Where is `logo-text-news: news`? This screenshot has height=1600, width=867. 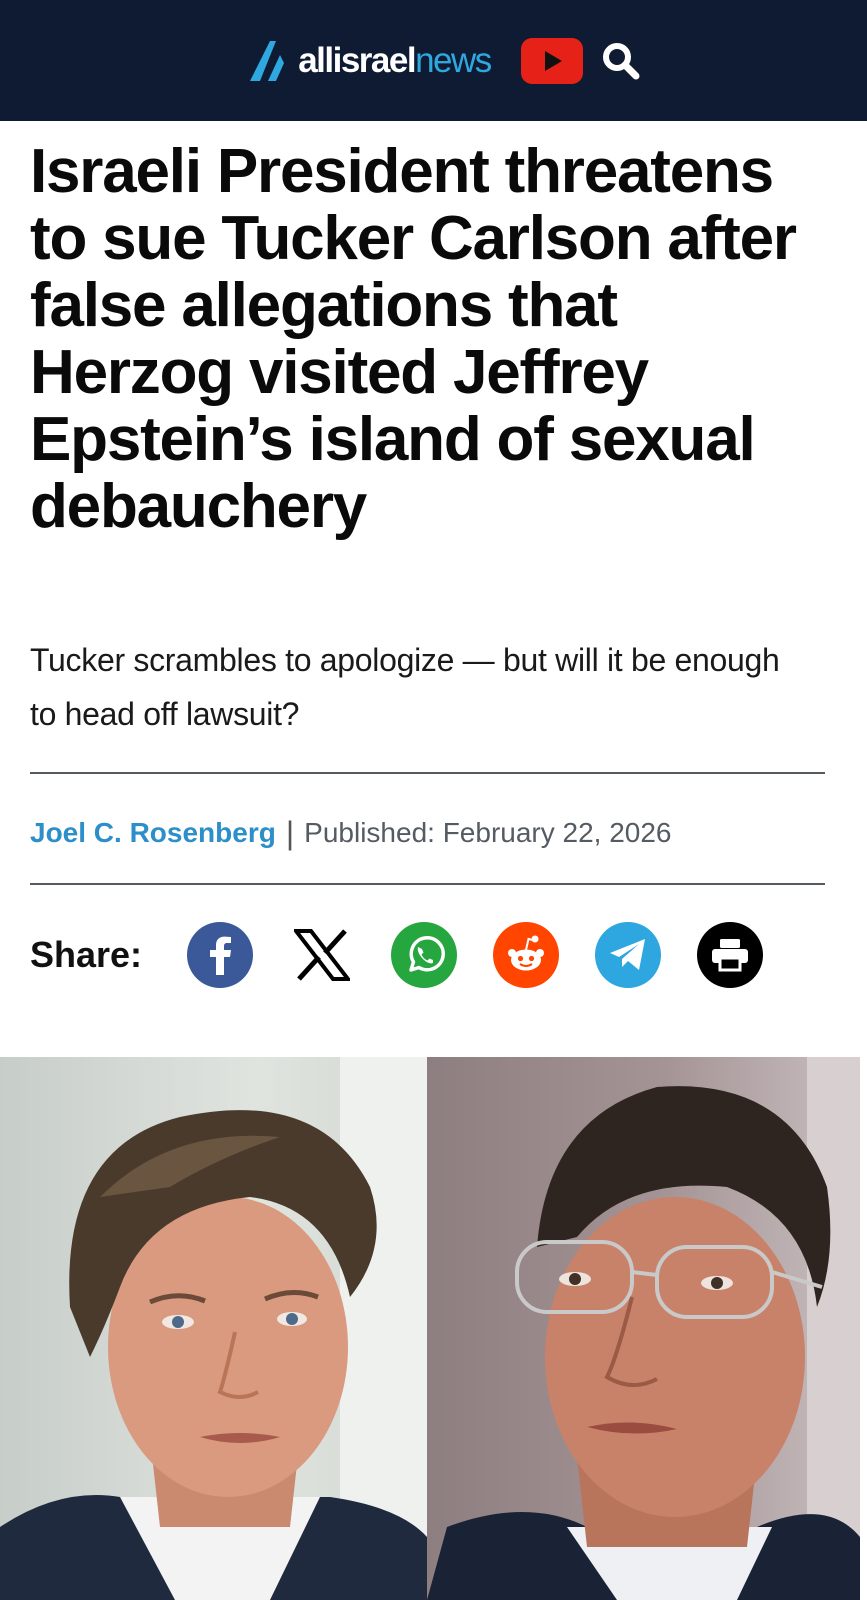 logo-text-news: news is located at coordinates (453, 60).